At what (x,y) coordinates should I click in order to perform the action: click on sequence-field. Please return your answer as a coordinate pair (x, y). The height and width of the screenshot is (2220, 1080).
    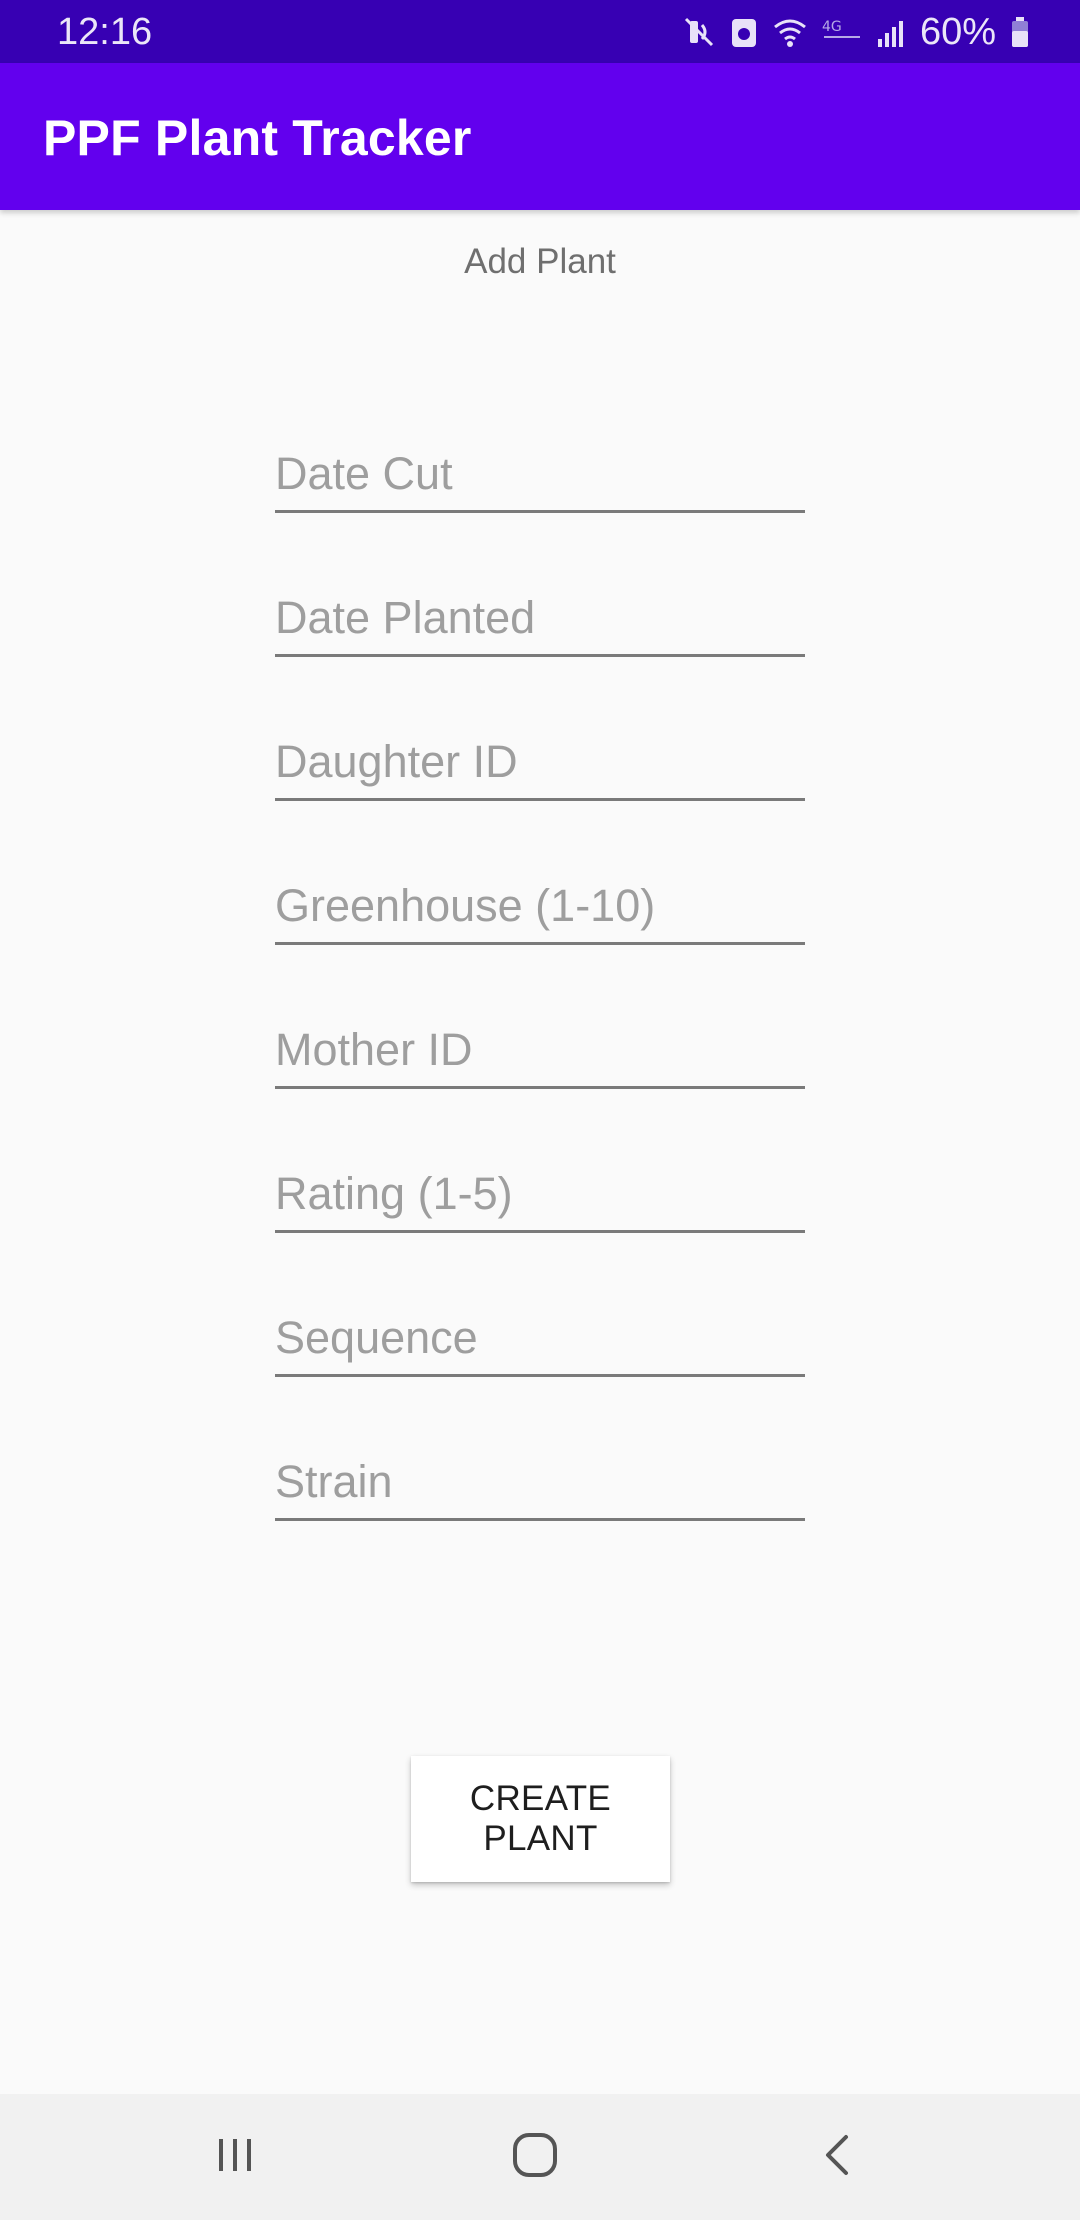
    Looking at the image, I should click on (540, 1337).